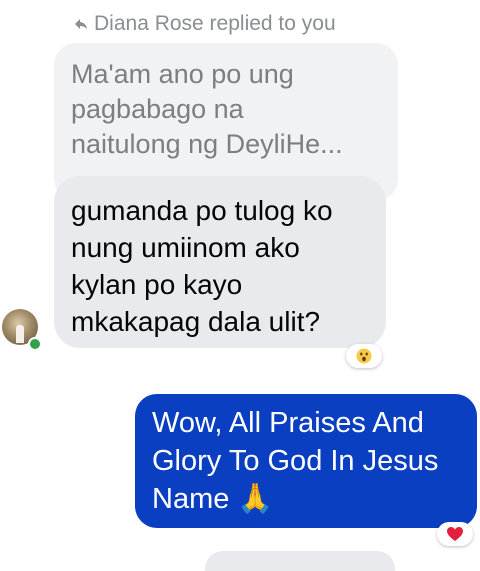 The width and height of the screenshot is (480, 571). What do you see at coordinates (202, 210) in the screenshot?
I see `incoming-message-line: gumanda po tulog ko` at bounding box center [202, 210].